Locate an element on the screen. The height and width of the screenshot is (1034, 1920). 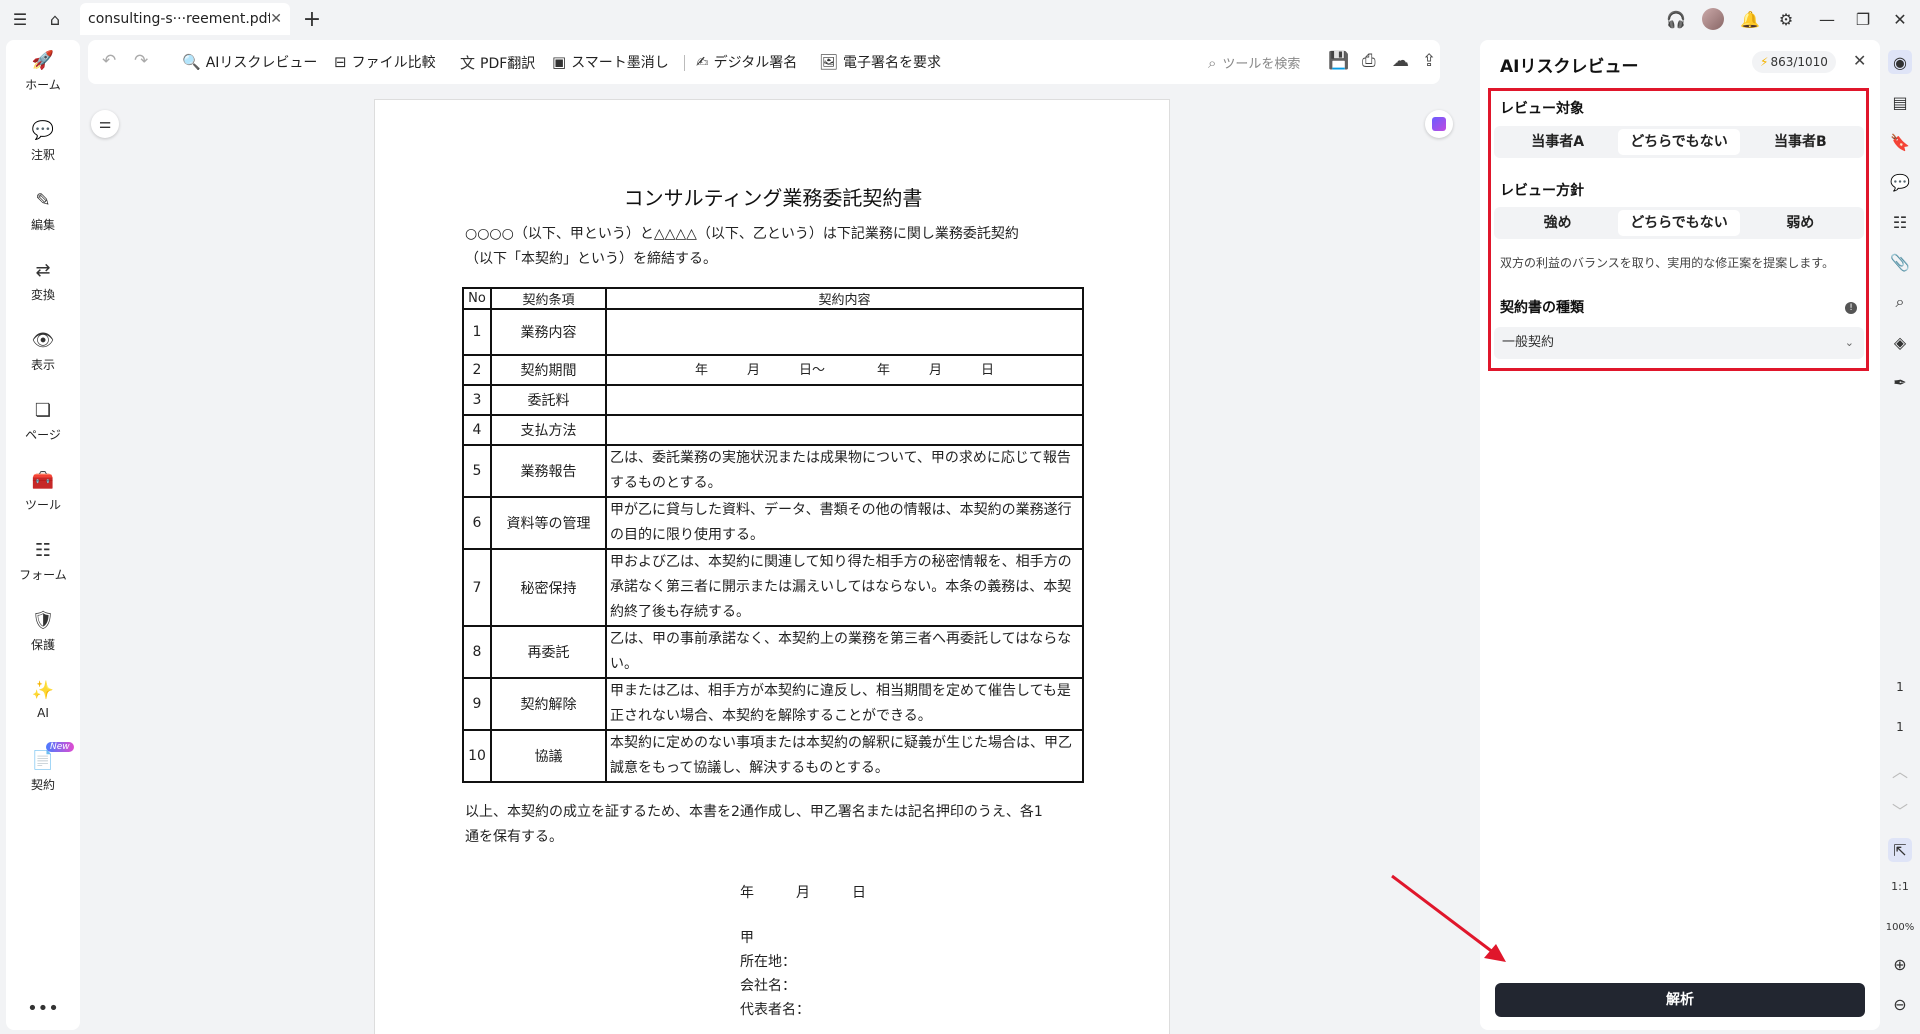
policy-option-weak: 弱め is located at coordinates (1800, 223).